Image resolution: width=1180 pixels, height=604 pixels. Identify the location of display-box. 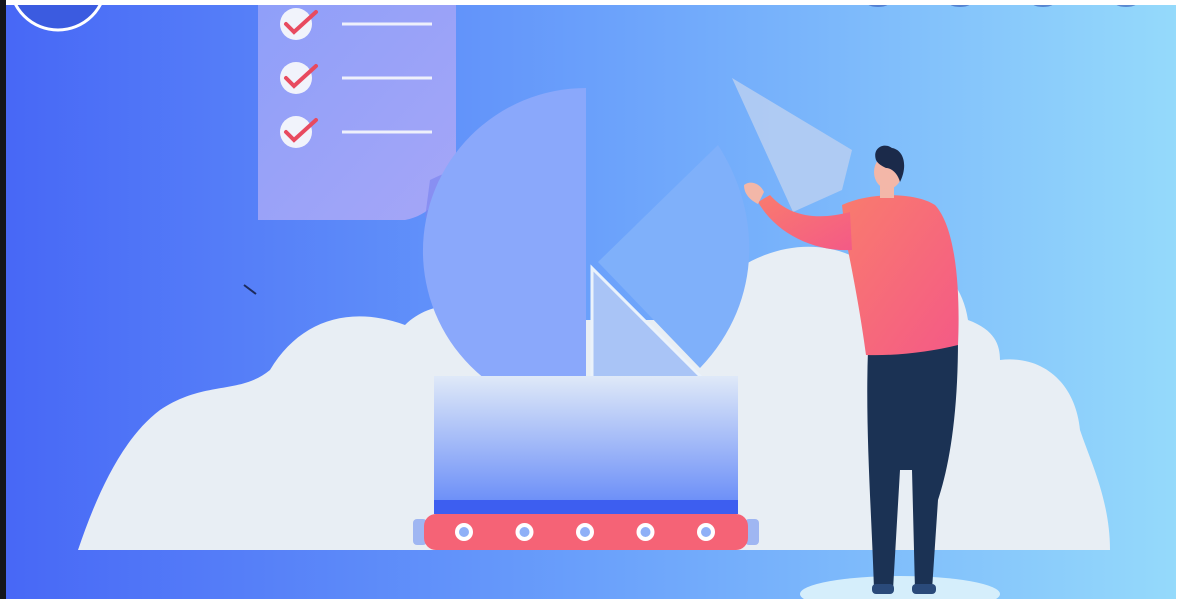
(586, 439).